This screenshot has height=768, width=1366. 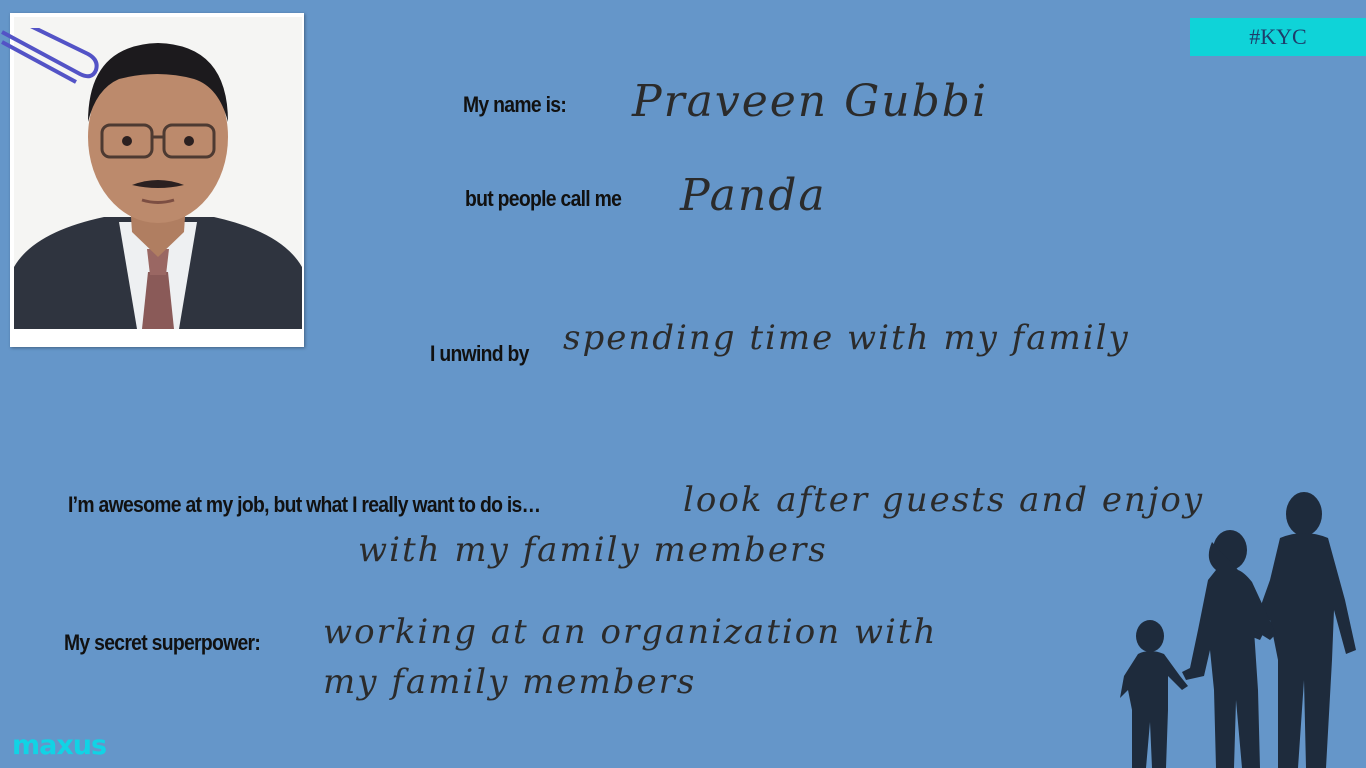 I want to click on superpower-label: My secret superpower:, so click(x=162, y=642).